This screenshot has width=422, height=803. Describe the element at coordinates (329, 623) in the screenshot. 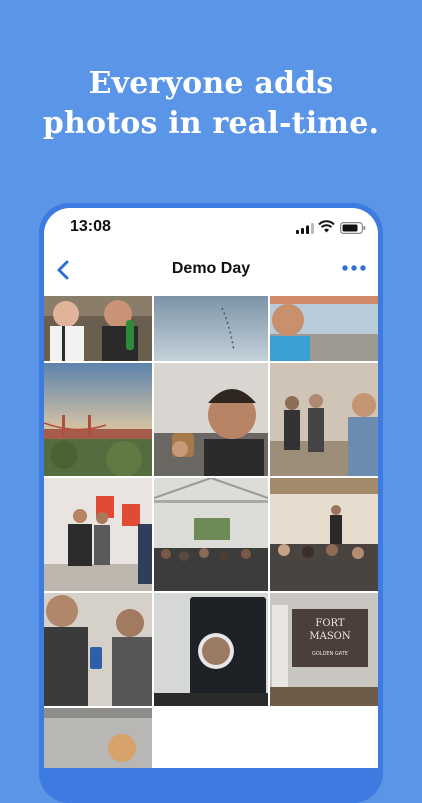

I see `sign-text-fort: FORT` at that location.